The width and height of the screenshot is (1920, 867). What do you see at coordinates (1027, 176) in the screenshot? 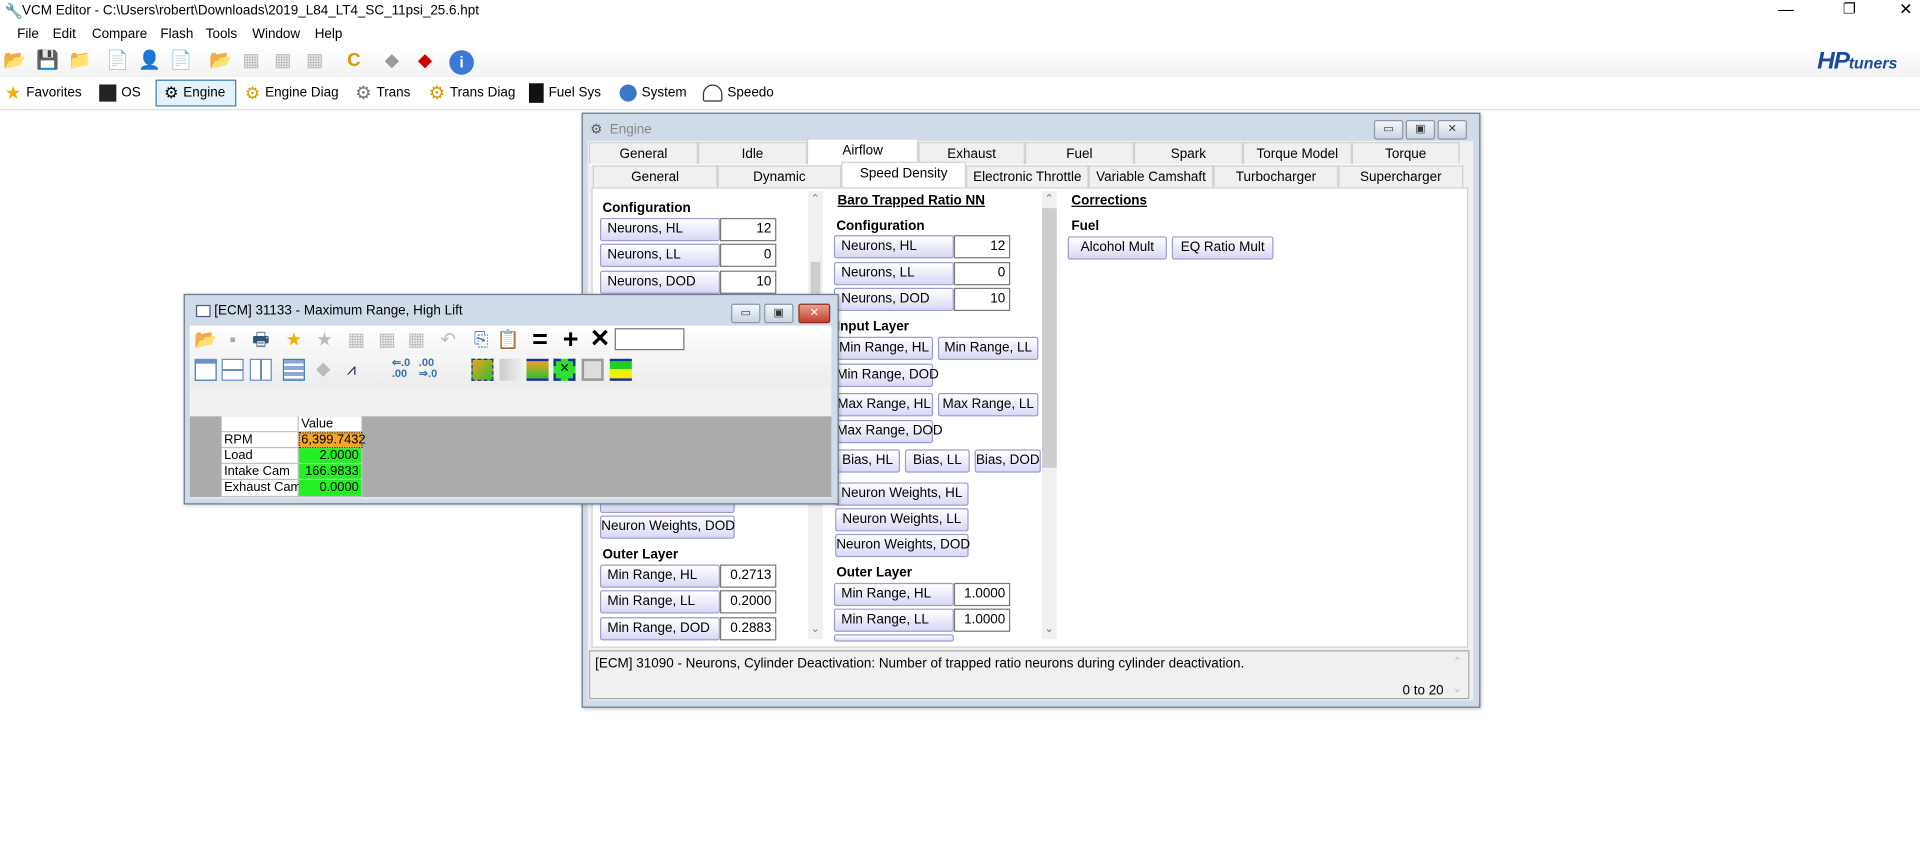
I see `subtab-electronic-throttle: Electronic Throttle` at bounding box center [1027, 176].